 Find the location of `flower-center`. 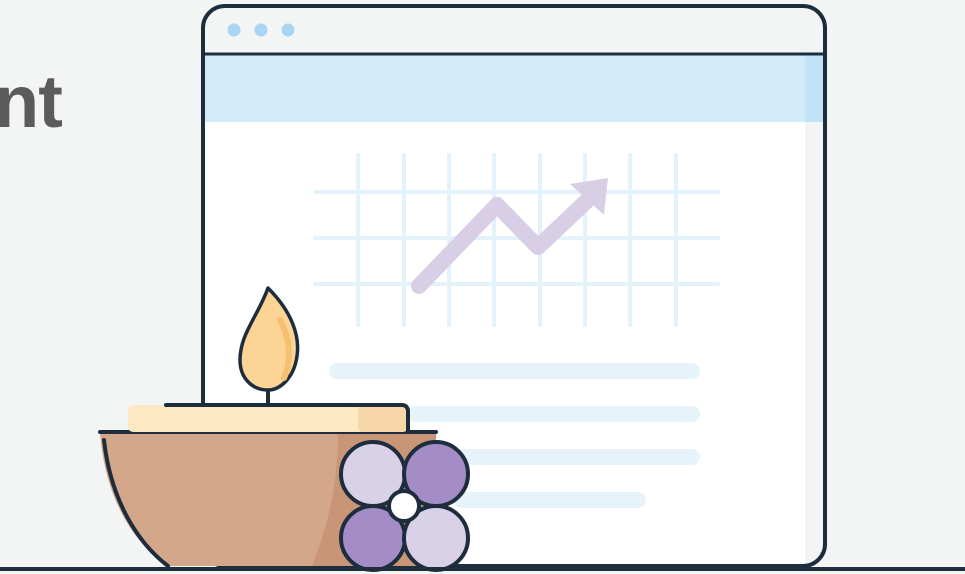

flower-center is located at coordinates (404, 506).